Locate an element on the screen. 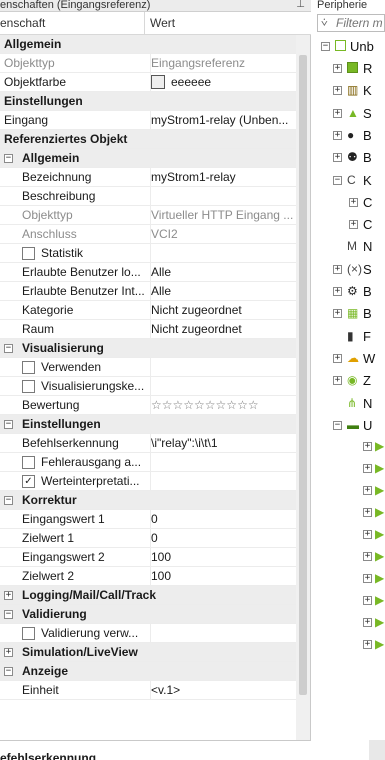 This screenshot has width=385, height=760. color-swatch is located at coordinates (158, 81).